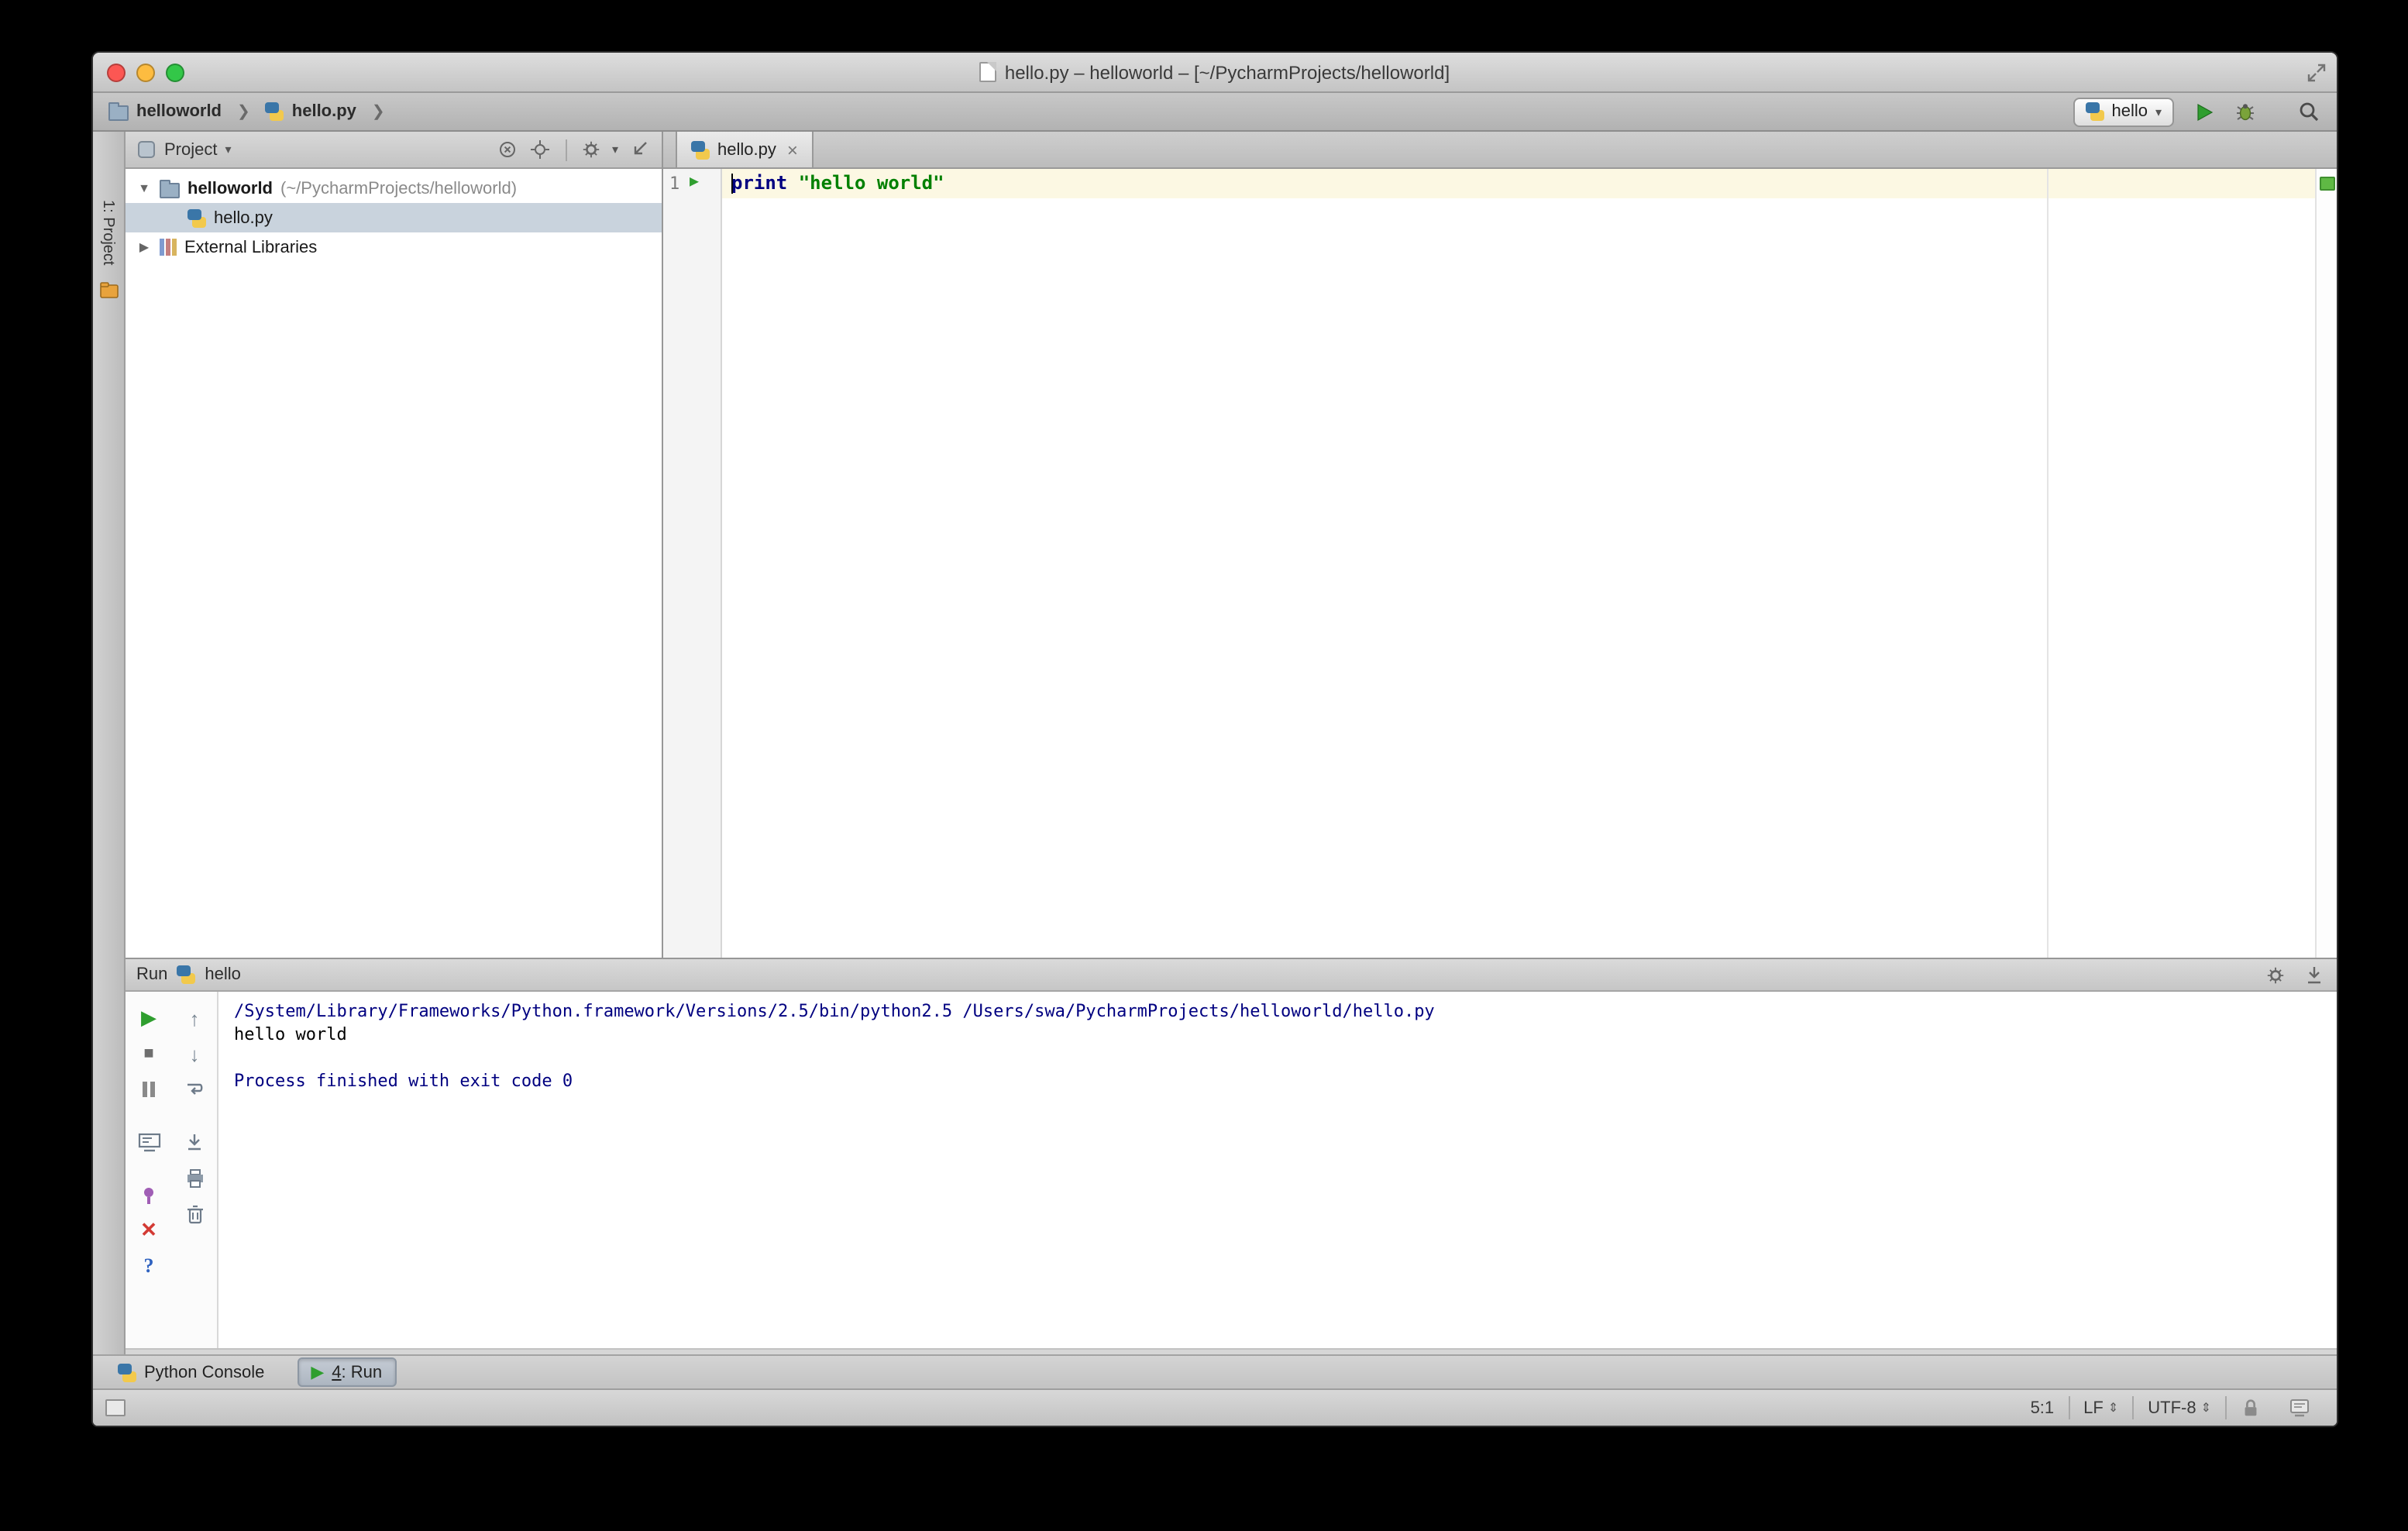 The image size is (2408, 1531). Describe the element at coordinates (2327, 184) in the screenshot. I see `inspection-ok-indicator` at that location.